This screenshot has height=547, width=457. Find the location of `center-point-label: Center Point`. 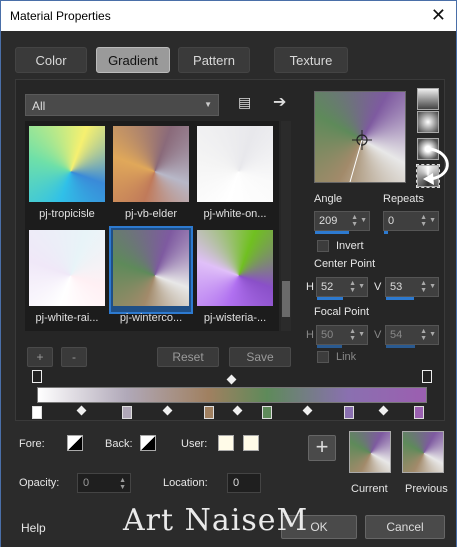

center-point-label: Center Point is located at coordinates (345, 264).